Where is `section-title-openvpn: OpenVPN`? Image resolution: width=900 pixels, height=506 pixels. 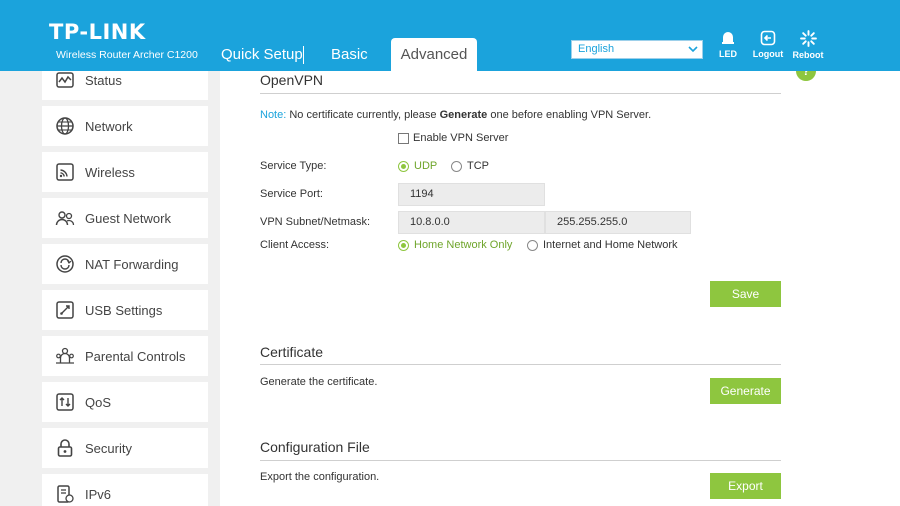 section-title-openvpn: OpenVPN is located at coordinates (292, 80).